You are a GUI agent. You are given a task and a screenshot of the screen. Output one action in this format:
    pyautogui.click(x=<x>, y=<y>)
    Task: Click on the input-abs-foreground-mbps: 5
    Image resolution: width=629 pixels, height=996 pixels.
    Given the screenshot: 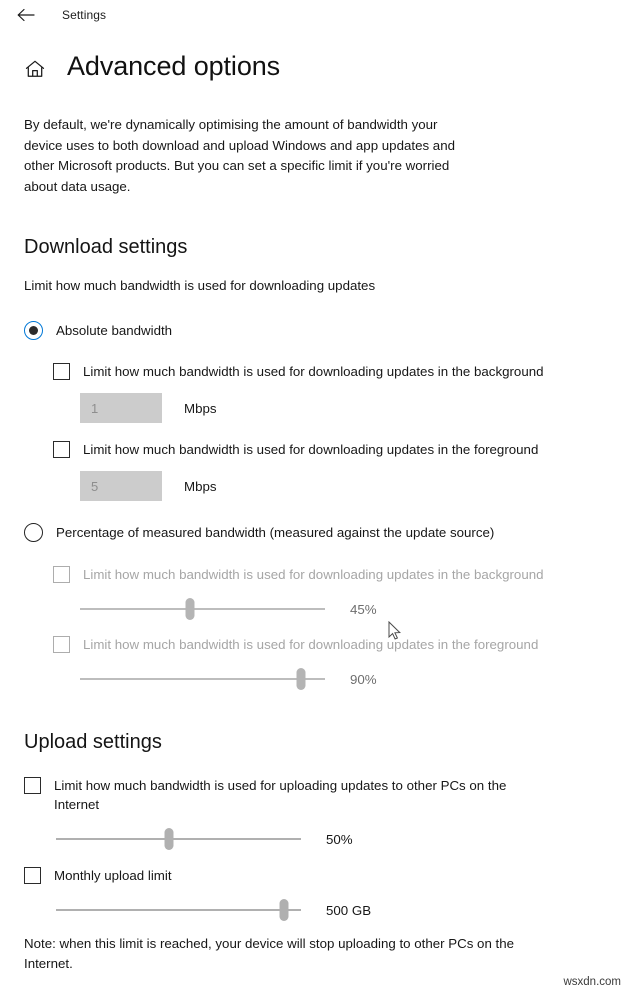 What is the action you would take?
    pyautogui.click(x=121, y=486)
    